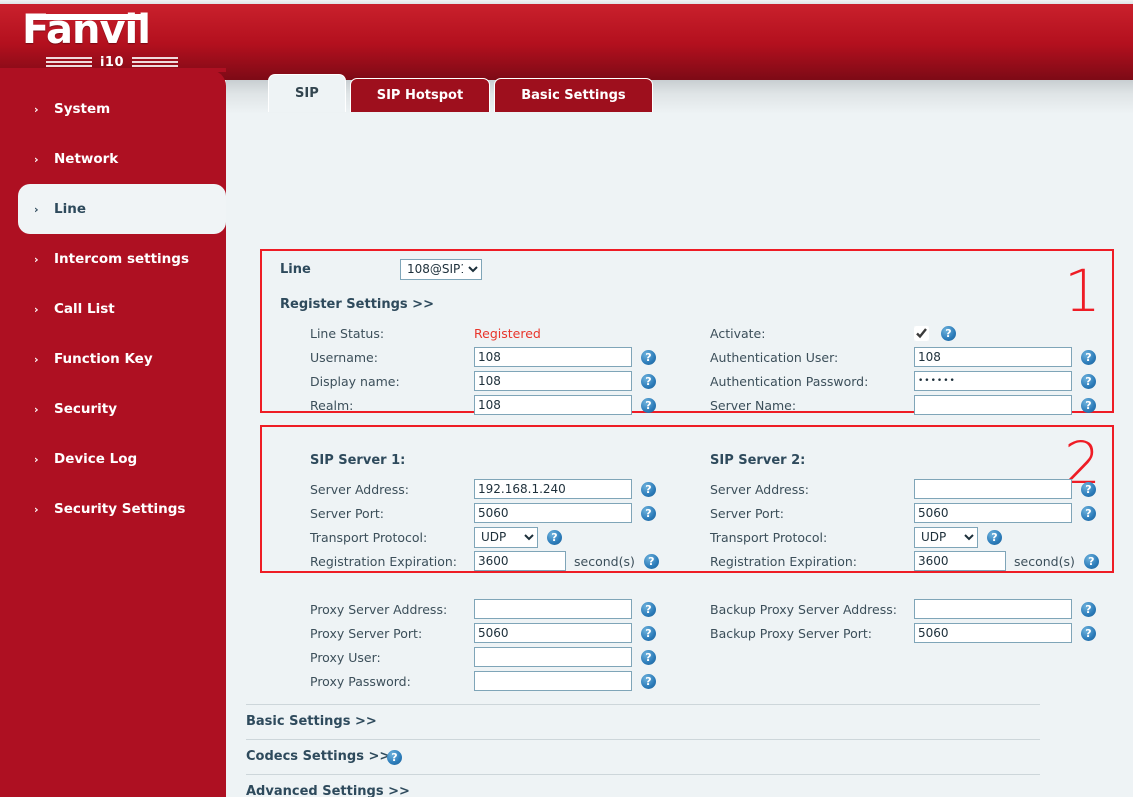  Describe the element at coordinates (155, 62) in the screenshot. I see `logo-lines-right-icon` at that location.